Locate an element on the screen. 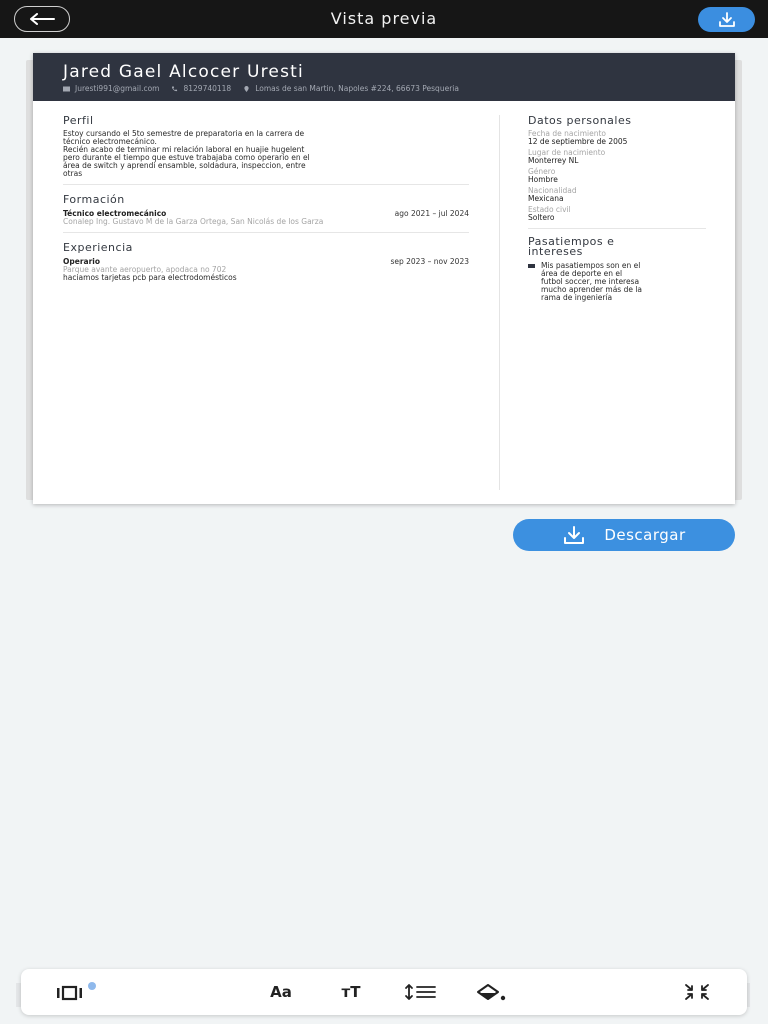  contact-email: Juresti991@gmail.com is located at coordinates (111, 88).